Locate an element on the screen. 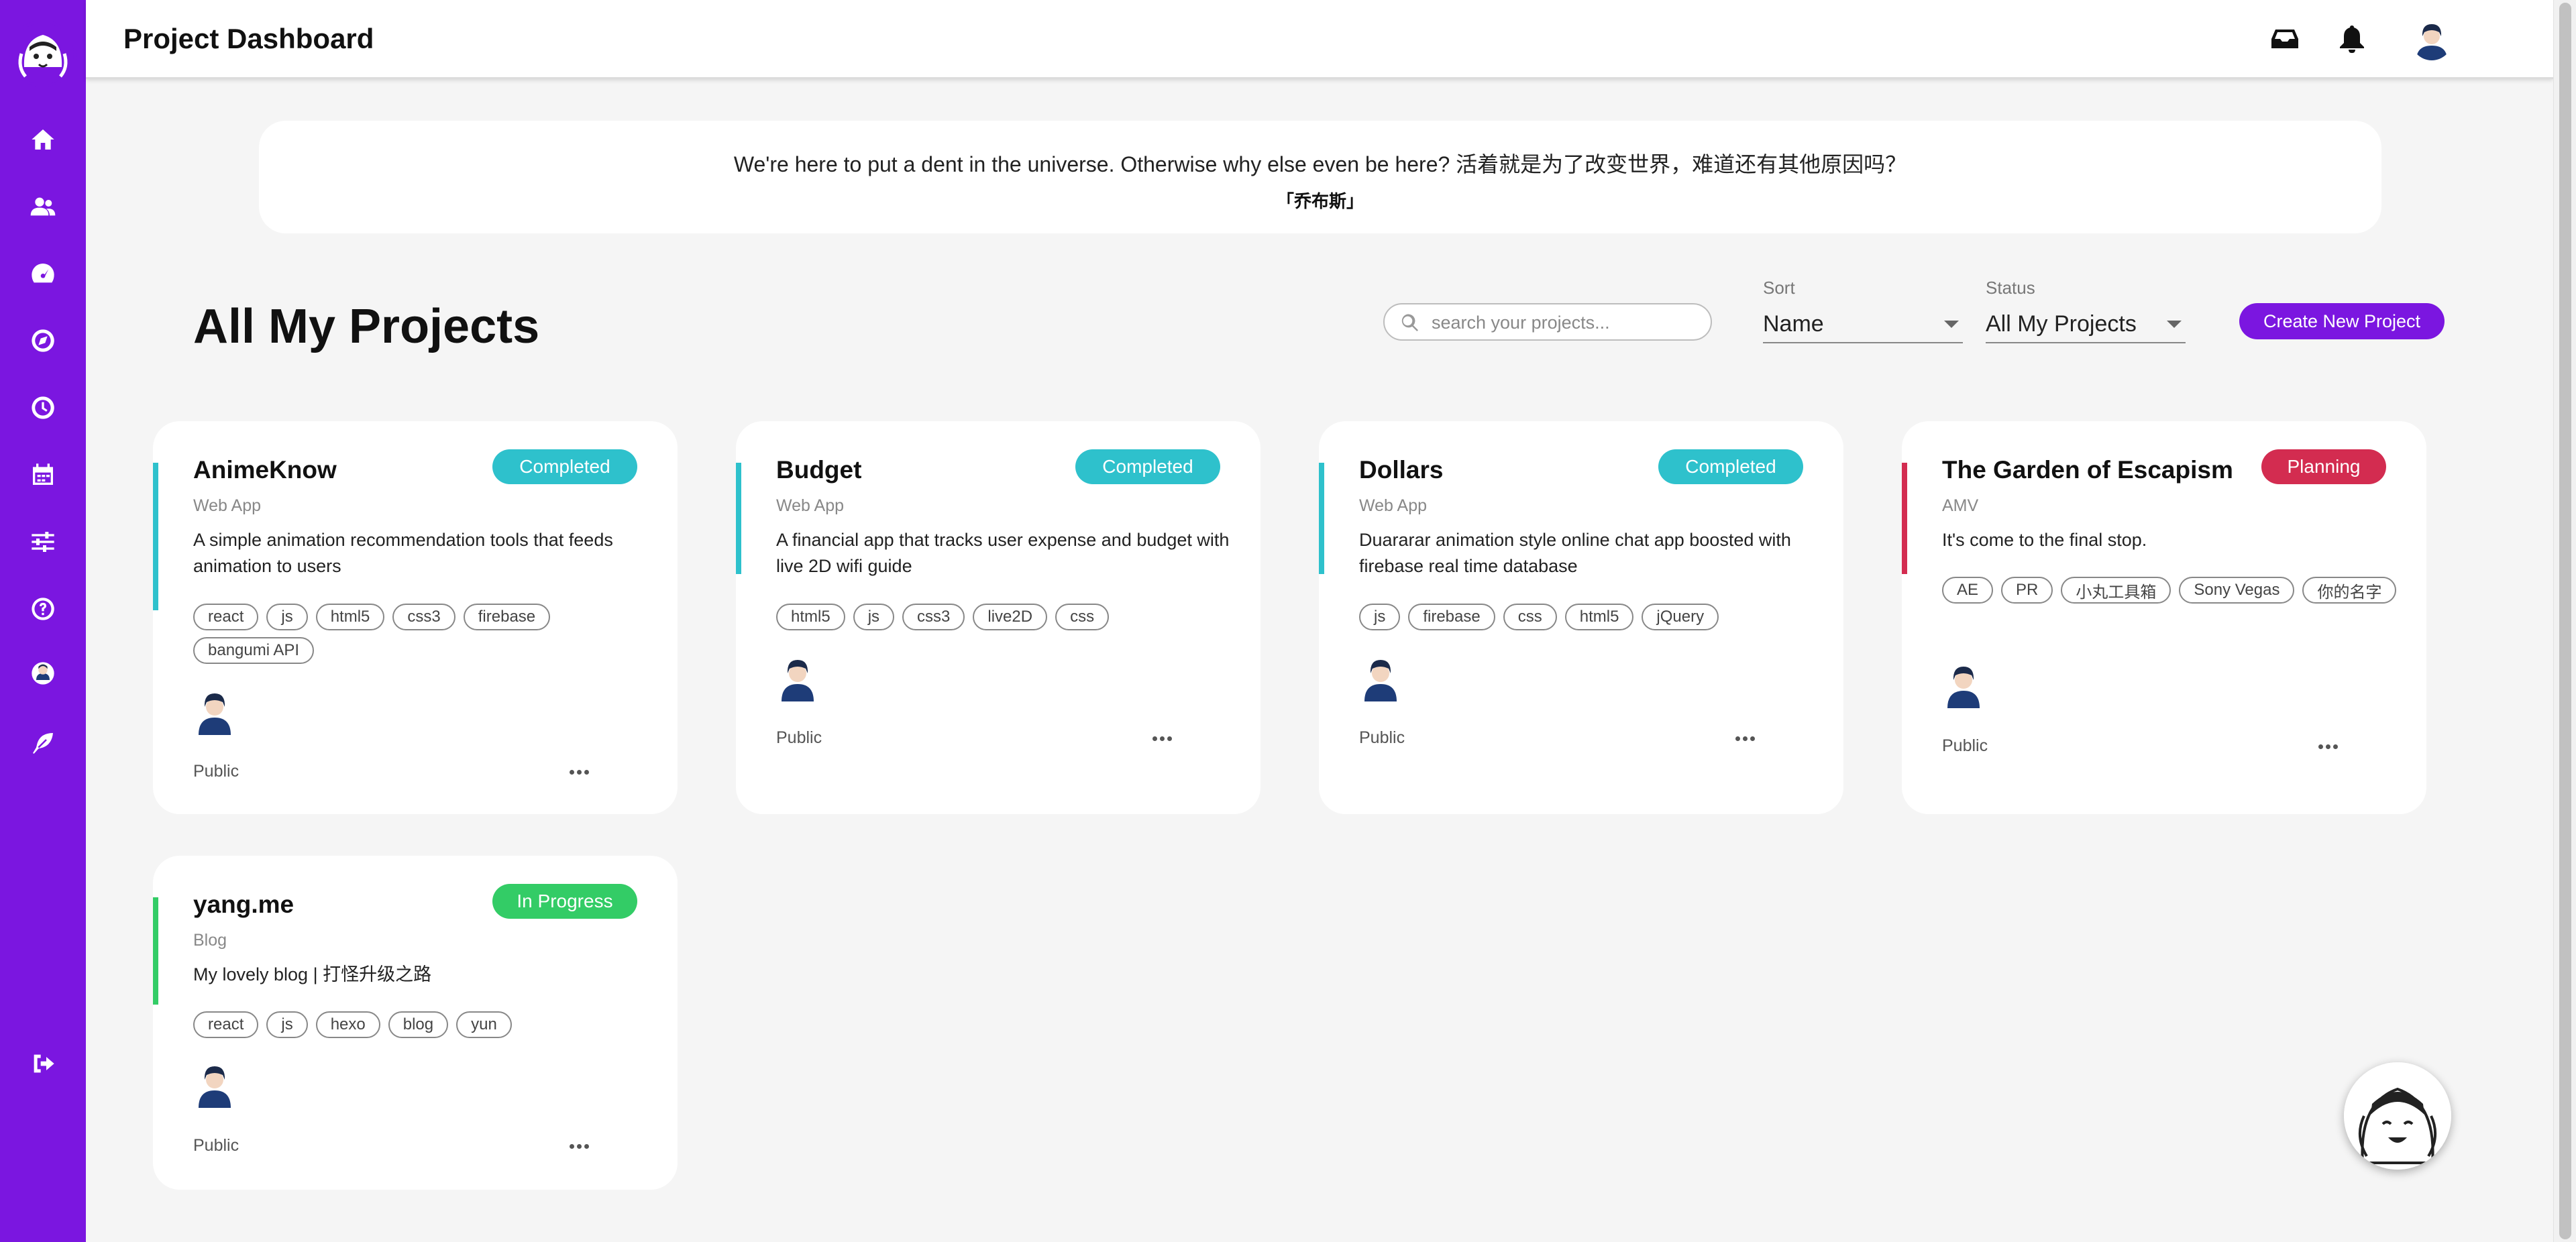 The image size is (2576, 1242). tag-list: js firebase css html5 jQuery is located at coordinates (1590, 617).